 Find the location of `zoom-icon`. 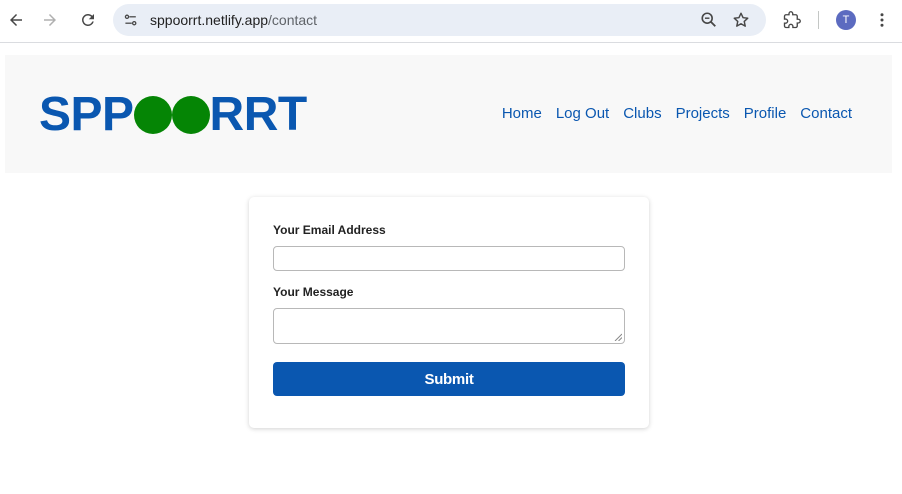

zoom-icon is located at coordinates (709, 20).